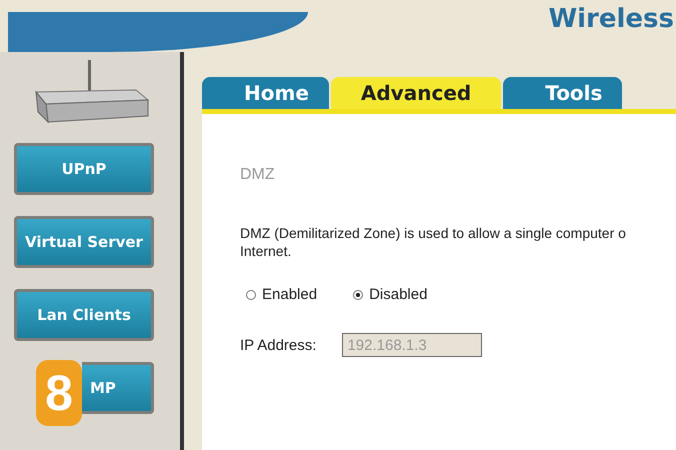 Image resolution: width=676 pixels, height=450 pixels. I want to click on nav-tab: Tools, so click(562, 93).